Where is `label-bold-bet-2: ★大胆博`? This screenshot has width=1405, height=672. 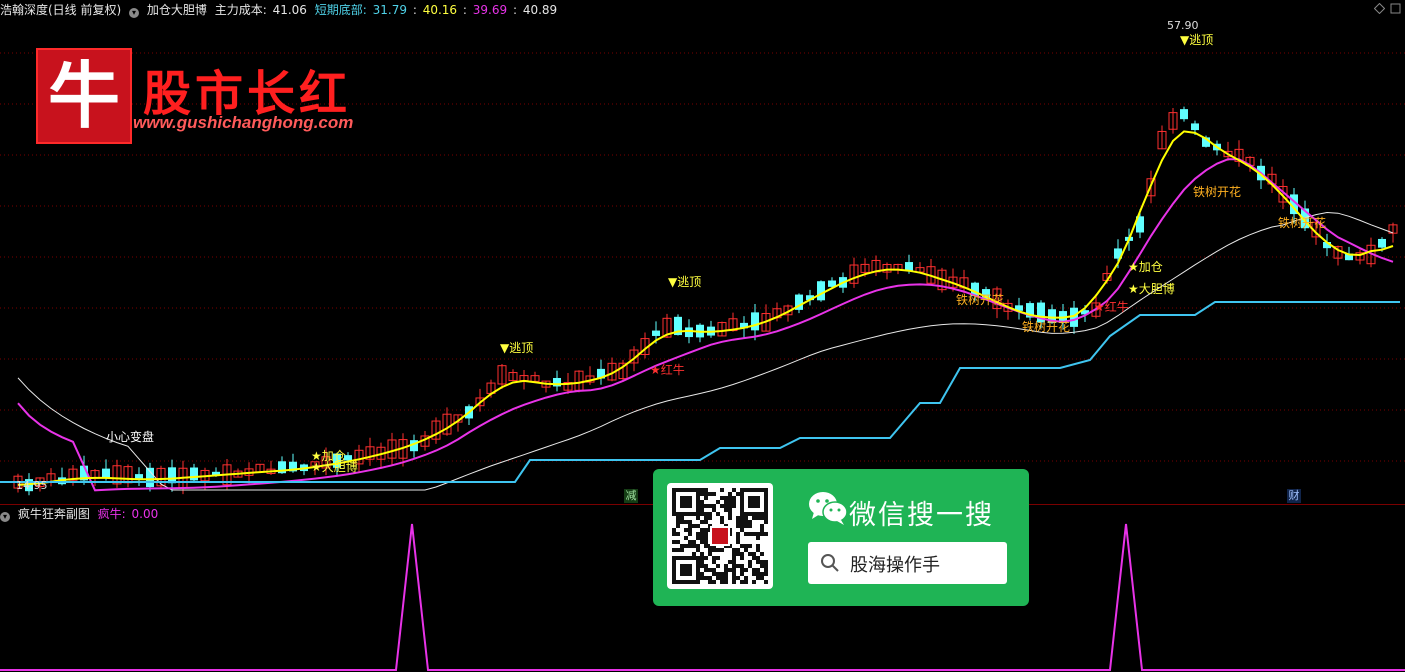 label-bold-bet-2: ★大胆博 is located at coordinates (334, 467).